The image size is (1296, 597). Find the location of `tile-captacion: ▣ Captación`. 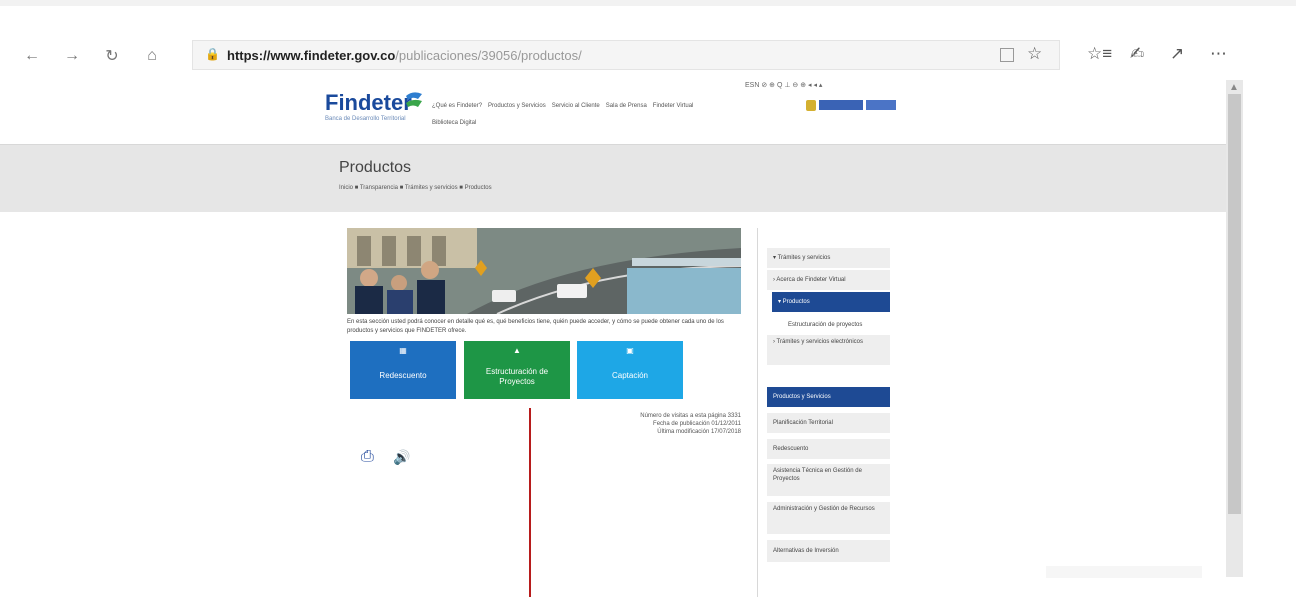

tile-captacion: ▣ Captación is located at coordinates (630, 370).